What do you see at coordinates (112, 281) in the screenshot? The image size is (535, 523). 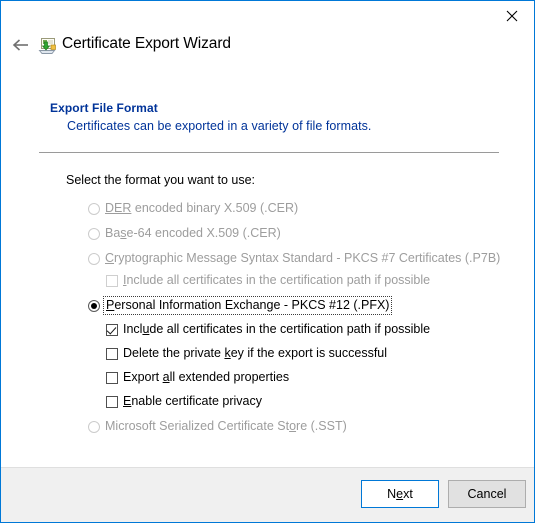 I see `checkbox-p7b-include-all-icon` at bounding box center [112, 281].